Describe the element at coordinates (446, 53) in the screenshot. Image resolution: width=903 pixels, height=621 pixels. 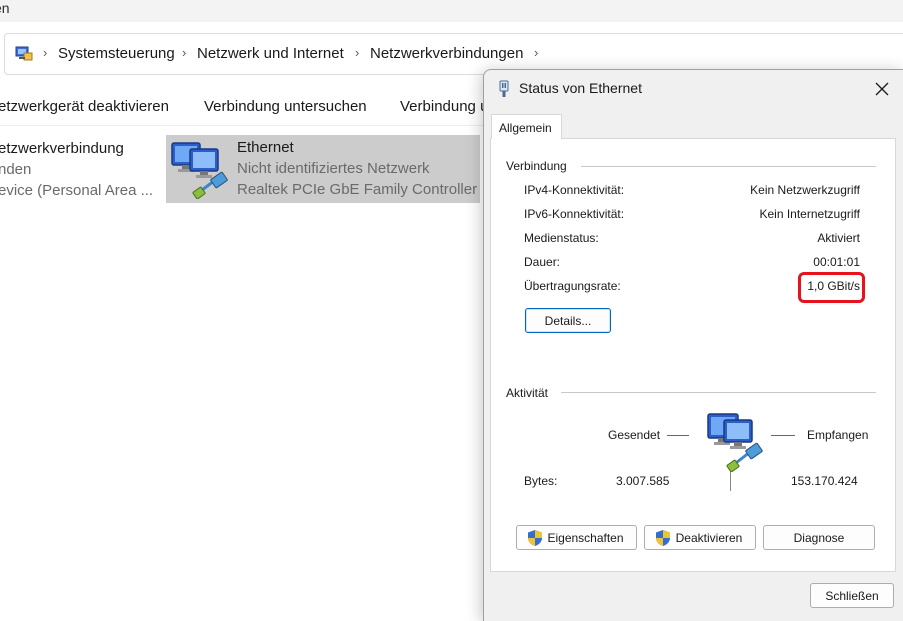
I see `breadcrumb-netzwerkverbindungen: Netzwerkverbindungen` at that location.